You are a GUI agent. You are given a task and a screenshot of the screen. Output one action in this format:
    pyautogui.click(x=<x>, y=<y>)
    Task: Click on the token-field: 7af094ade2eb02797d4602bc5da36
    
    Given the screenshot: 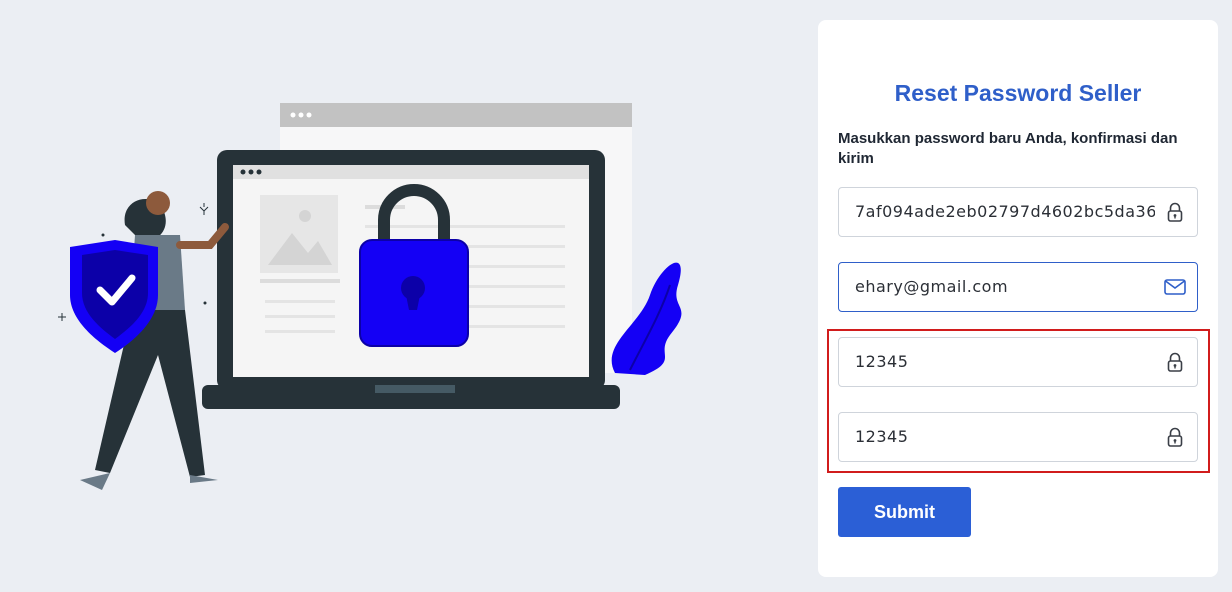 What is the action you would take?
    pyautogui.click(x=1018, y=212)
    